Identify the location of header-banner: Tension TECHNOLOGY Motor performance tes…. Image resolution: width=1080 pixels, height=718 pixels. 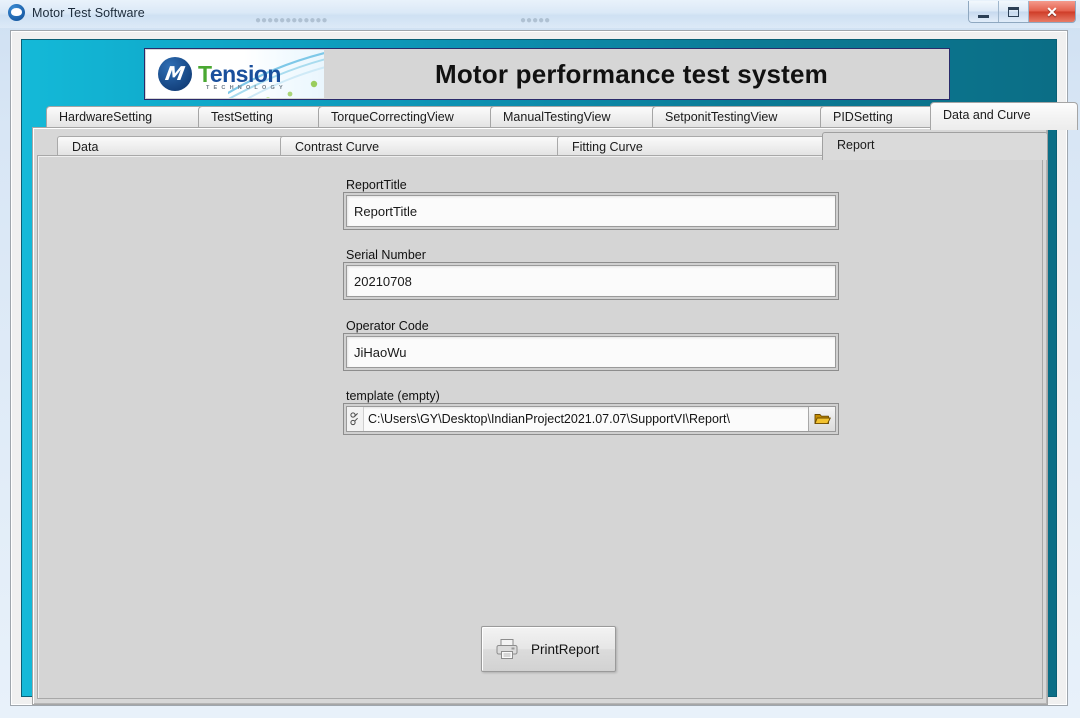
(547, 74).